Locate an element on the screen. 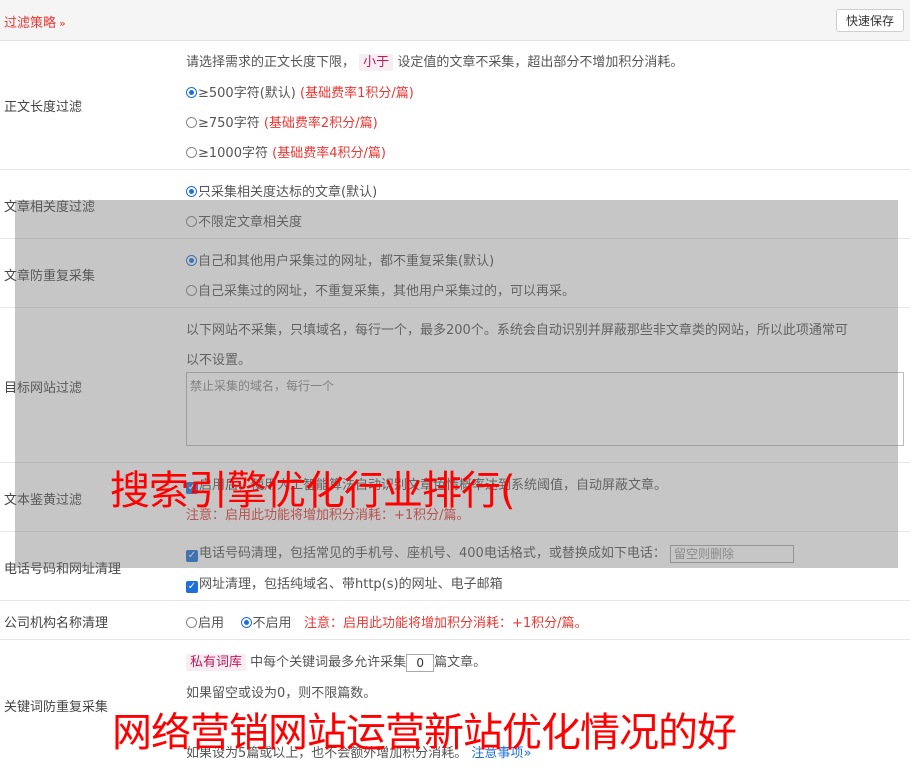 The height and width of the screenshot is (768, 912). relevance-option-1: 只采集相关度达标的文章(默认) is located at coordinates (281, 190).